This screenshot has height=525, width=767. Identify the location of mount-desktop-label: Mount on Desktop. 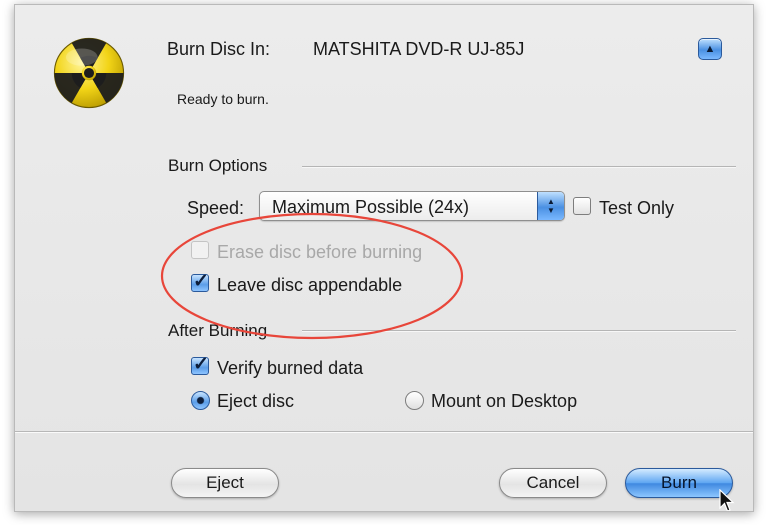
(504, 401).